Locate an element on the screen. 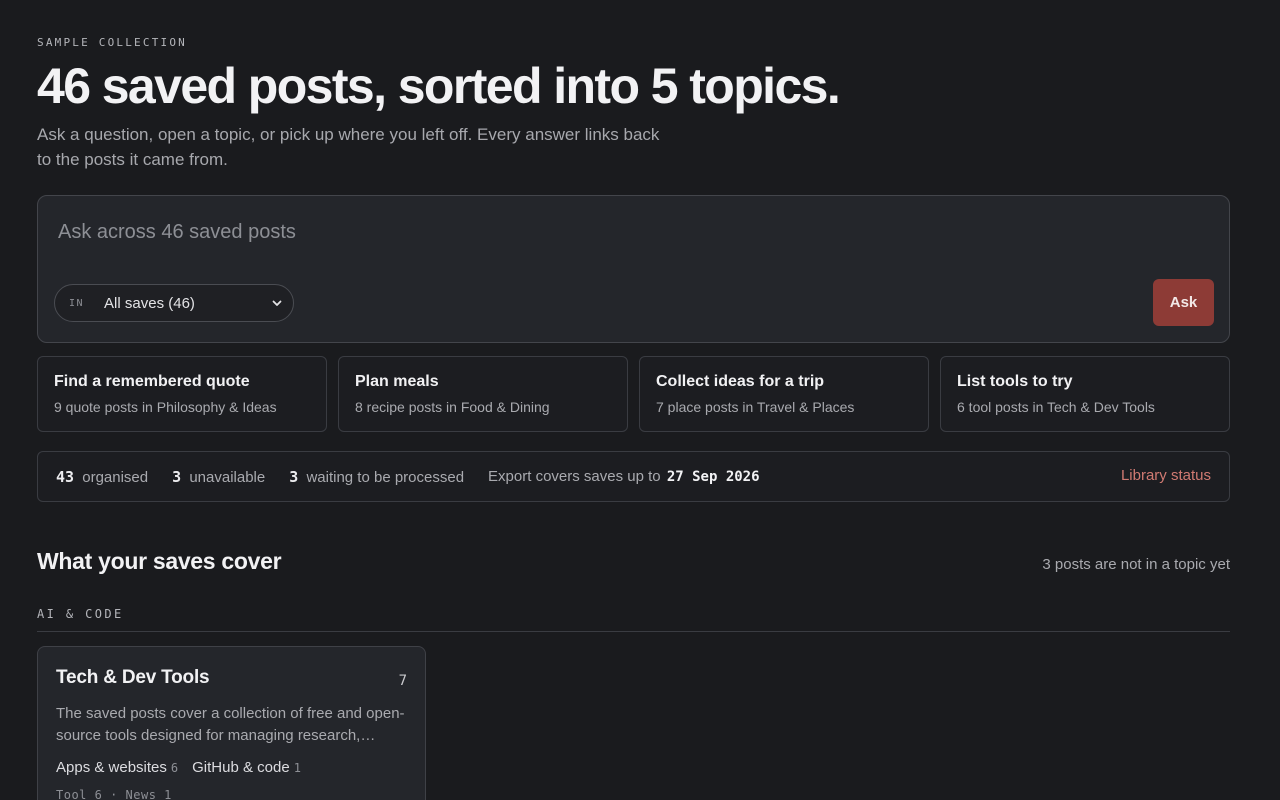 The height and width of the screenshot is (800, 1280). export-label: Export covers saves up to is located at coordinates (574, 476).